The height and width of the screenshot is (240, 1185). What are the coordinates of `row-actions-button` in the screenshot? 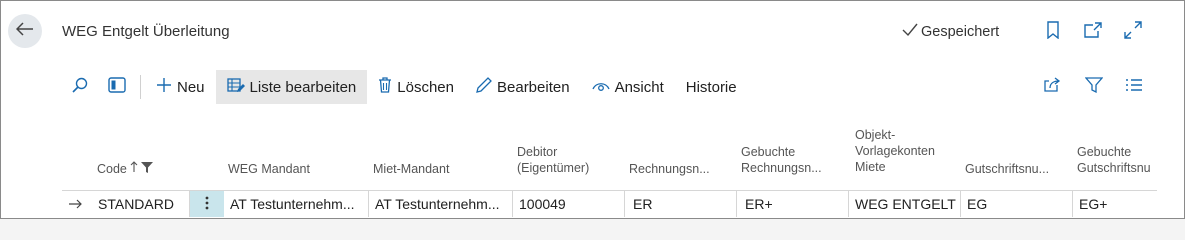 It's located at (207, 204).